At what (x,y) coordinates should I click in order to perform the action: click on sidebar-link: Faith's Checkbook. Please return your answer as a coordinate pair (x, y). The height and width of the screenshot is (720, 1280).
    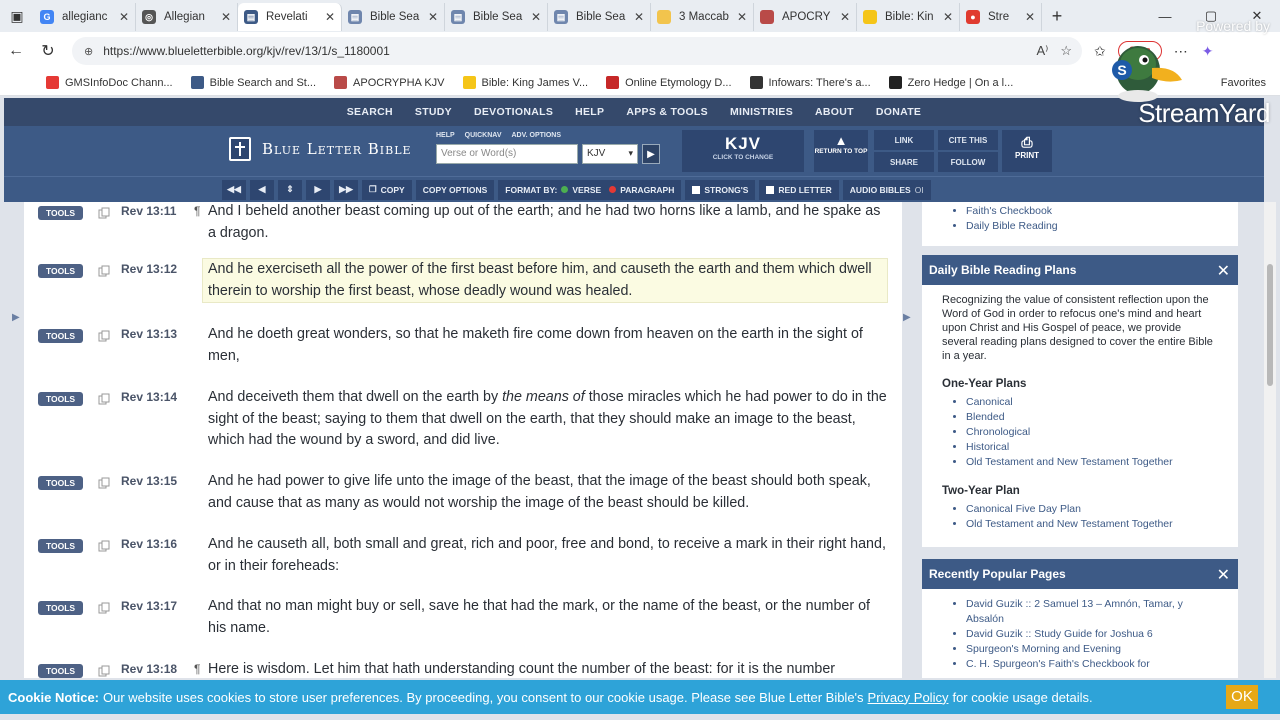
    Looking at the image, I should click on (1092, 211).